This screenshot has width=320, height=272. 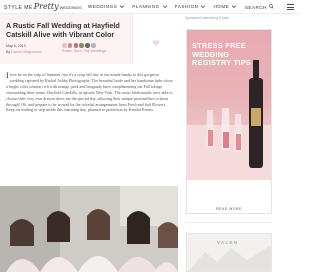 I want to click on nav-item-home: HOME, so click(x=225, y=6).